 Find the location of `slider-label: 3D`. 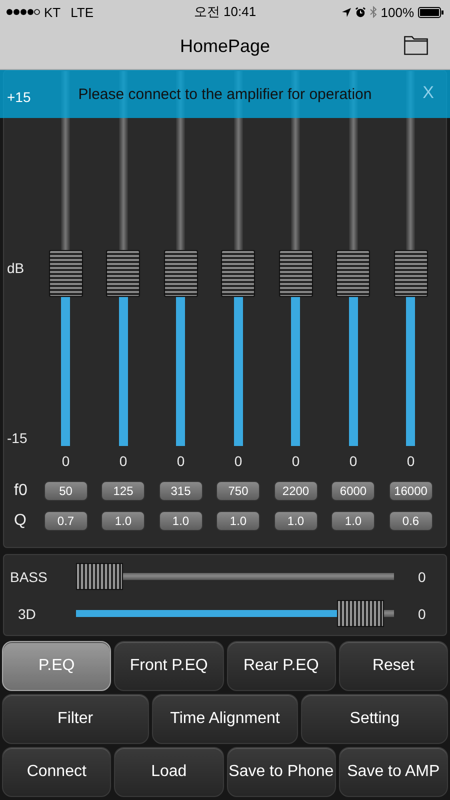

slider-label: 3D is located at coordinates (27, 614).